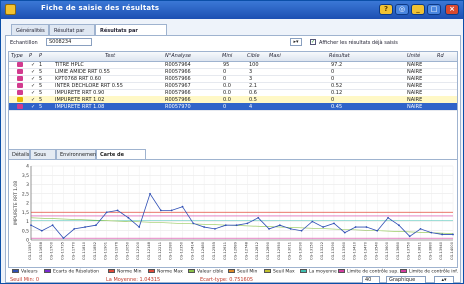 This screenshot has height=284, width=464. I want to click on cell-test: IMPURETE RRT 1.08, so click(80, 107).